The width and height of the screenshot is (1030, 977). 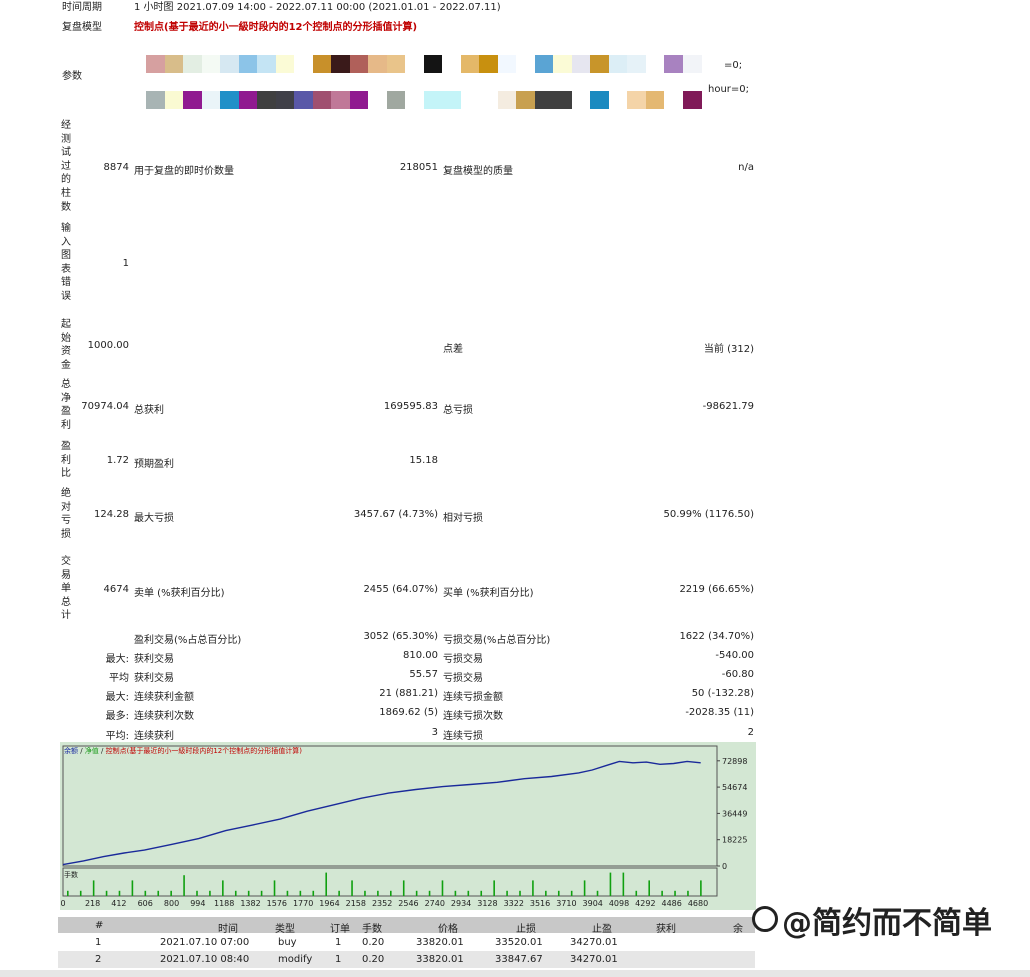 What do you see at coordinates (724, 866) in the screenshot?
I see `y-tick-label: 0` at bounding box center [724, 866].